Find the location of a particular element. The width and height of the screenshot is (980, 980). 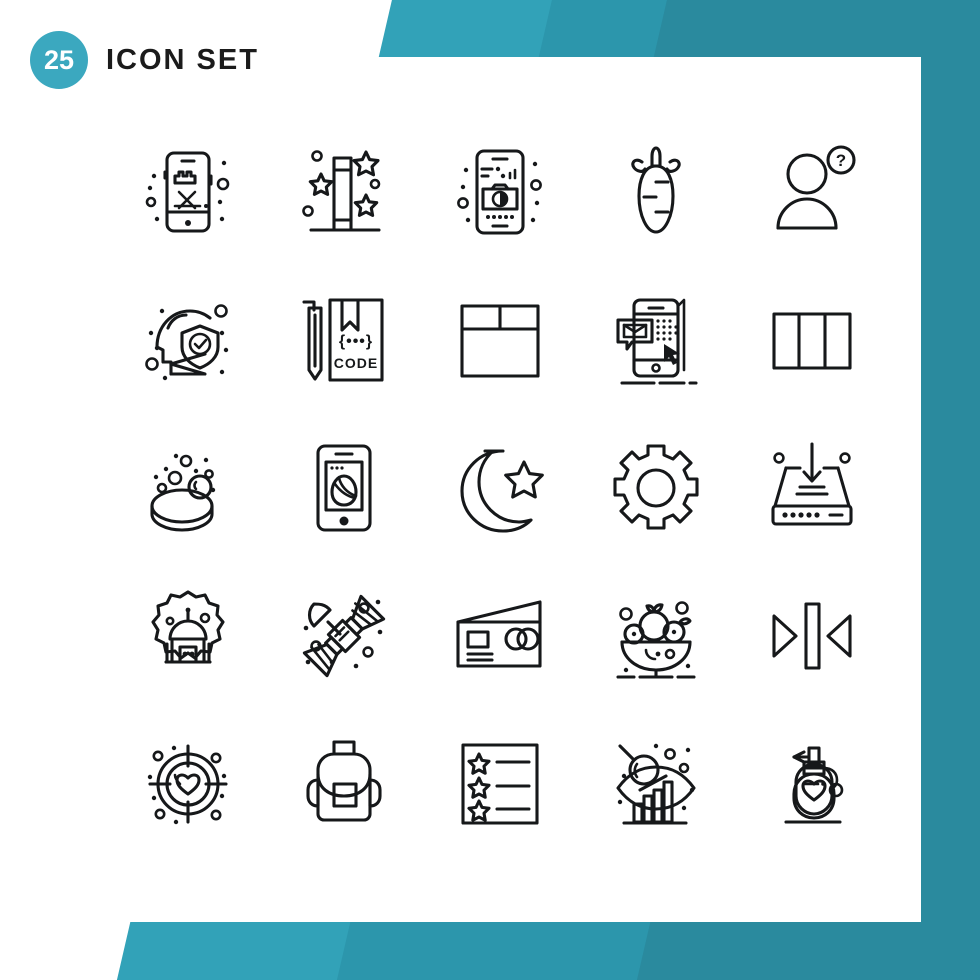

code-book-pencil-icon: {•••} CODE is located at coordinates (343, 340).